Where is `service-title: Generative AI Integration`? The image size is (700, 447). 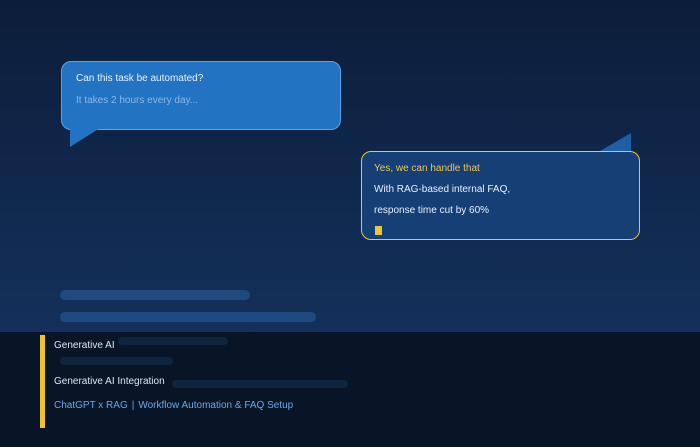 service-title: Generative AI Integration is located at coordinates (109, 381).